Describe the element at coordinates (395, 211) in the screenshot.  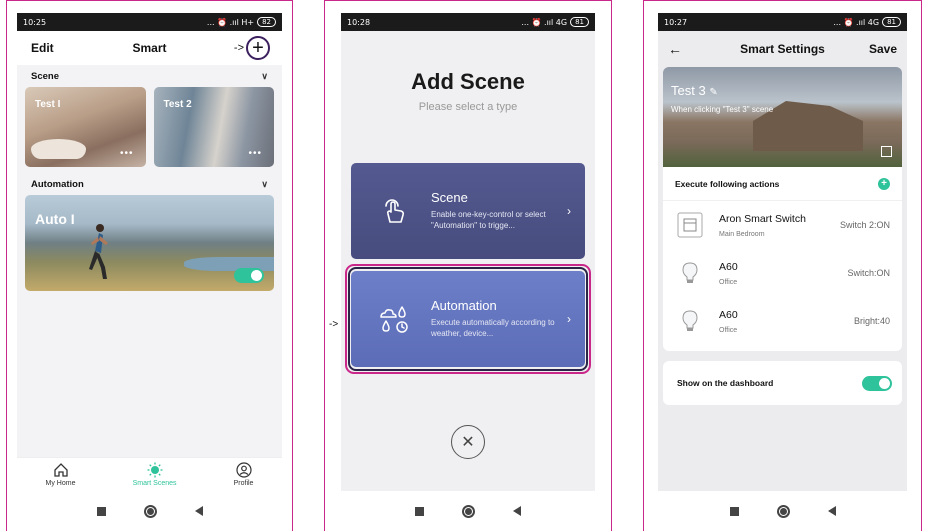
I see `tap-hand-icon` at that location.